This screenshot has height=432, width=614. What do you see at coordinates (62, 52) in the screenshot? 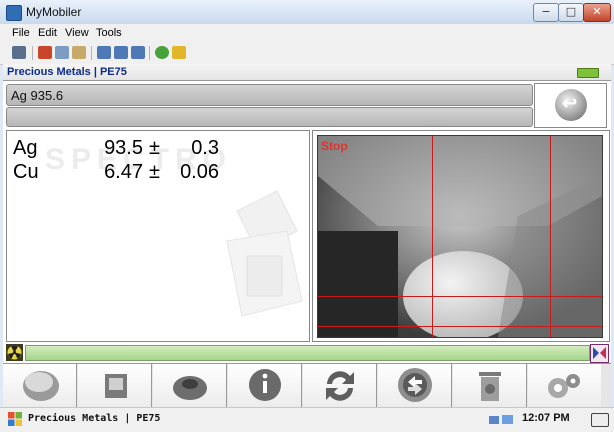
I see `copy-icon` at bounding box center [62, 52].